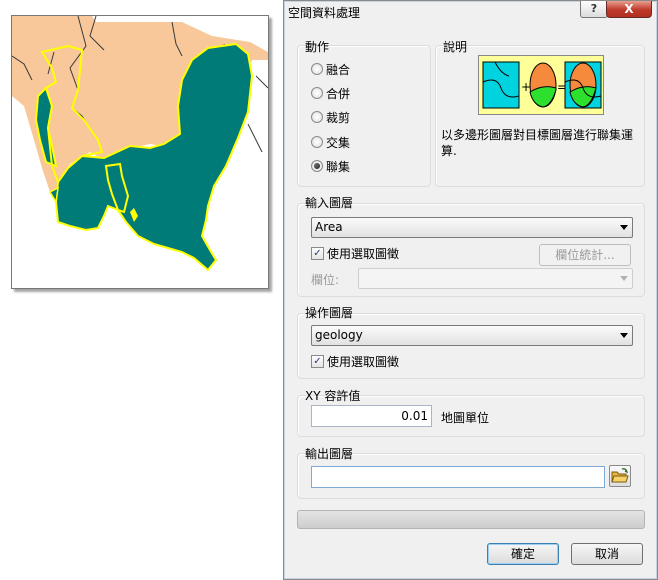 The width and height of the screenshot is (658, 580). I want to click on overlay-layer-select: geology, so click(472, 335).